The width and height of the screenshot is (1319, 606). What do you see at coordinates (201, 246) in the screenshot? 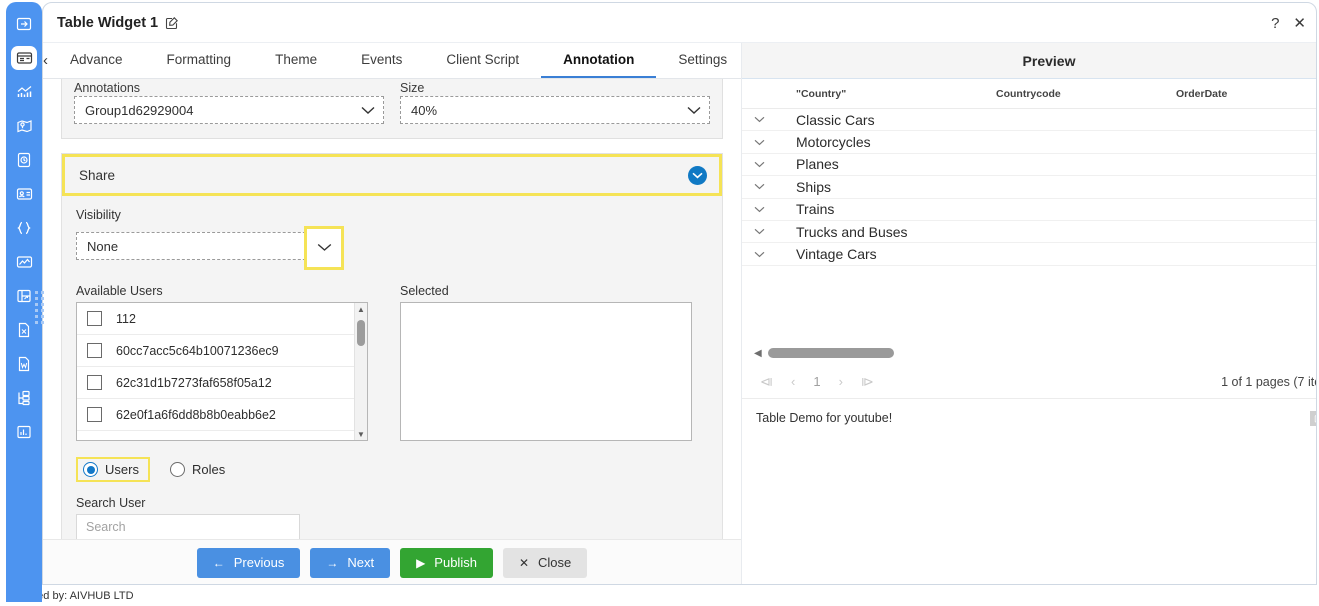
I see `visibility-select: None` at bounding box center [201, 246].